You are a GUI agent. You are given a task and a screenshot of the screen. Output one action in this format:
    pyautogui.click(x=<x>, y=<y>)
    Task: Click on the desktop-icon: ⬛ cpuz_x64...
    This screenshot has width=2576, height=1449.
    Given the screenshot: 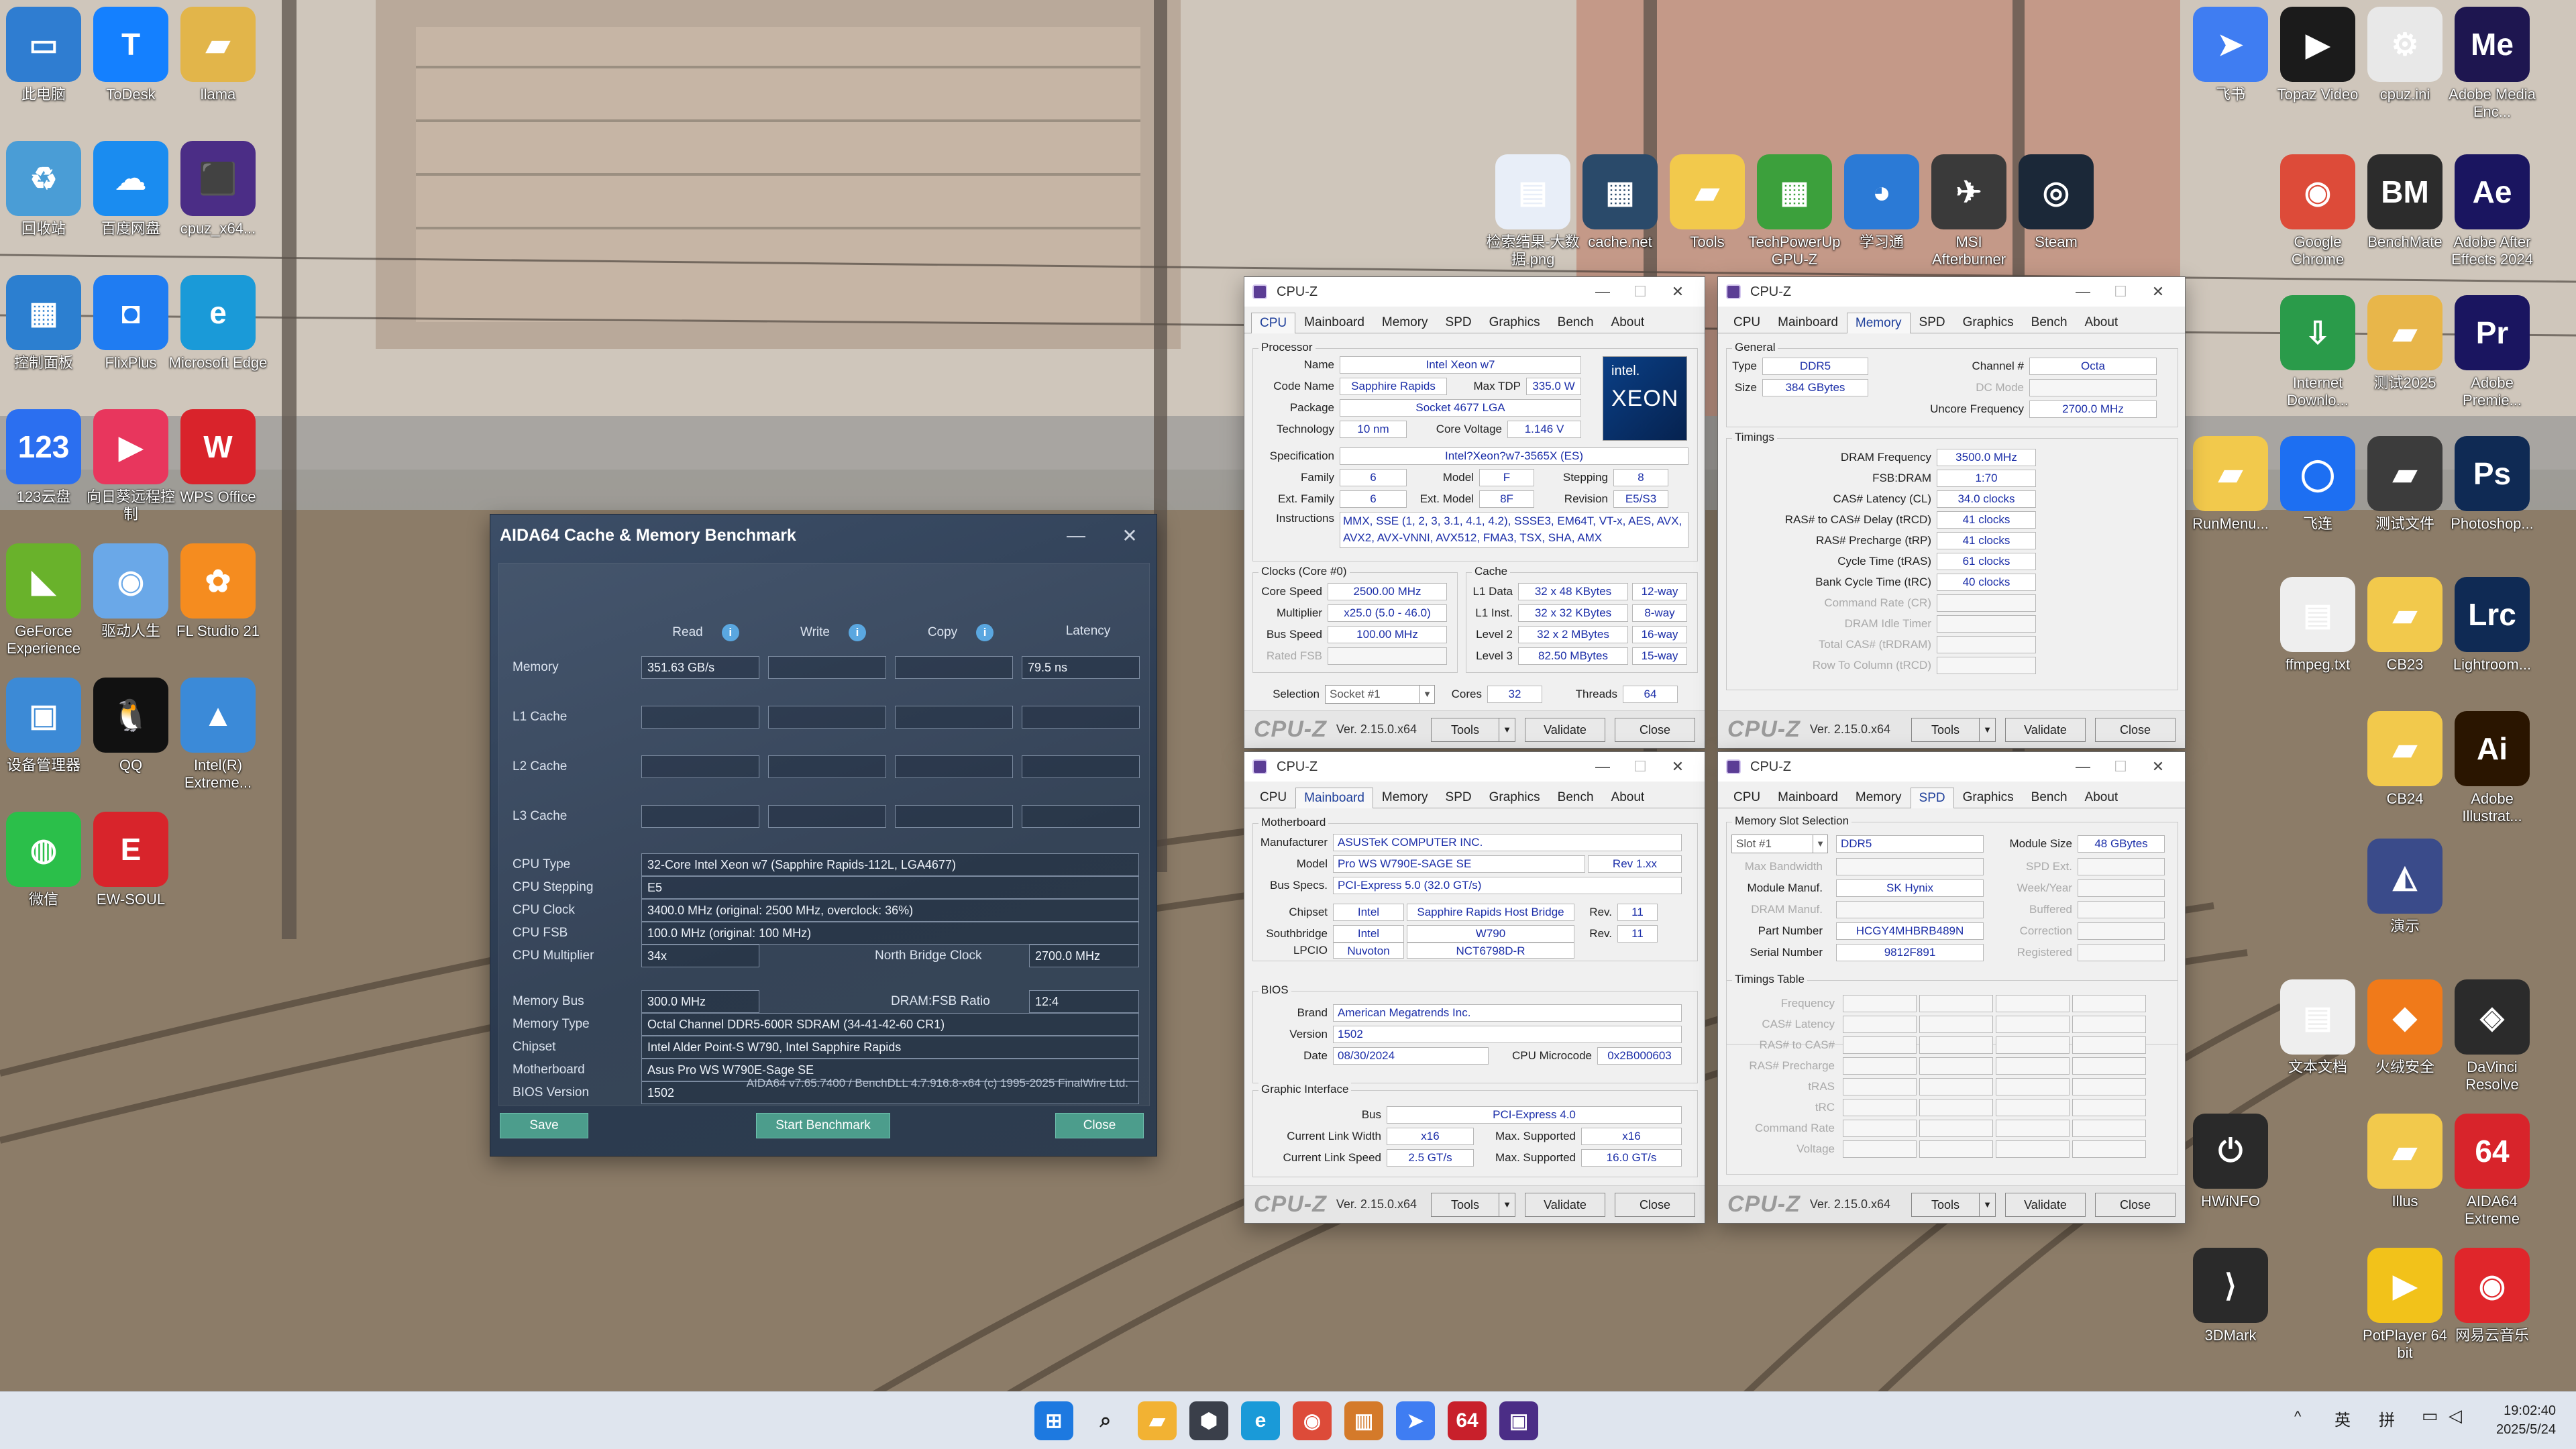 What is the action you would take?
    pyautogui.click(x=218, y=189)
    